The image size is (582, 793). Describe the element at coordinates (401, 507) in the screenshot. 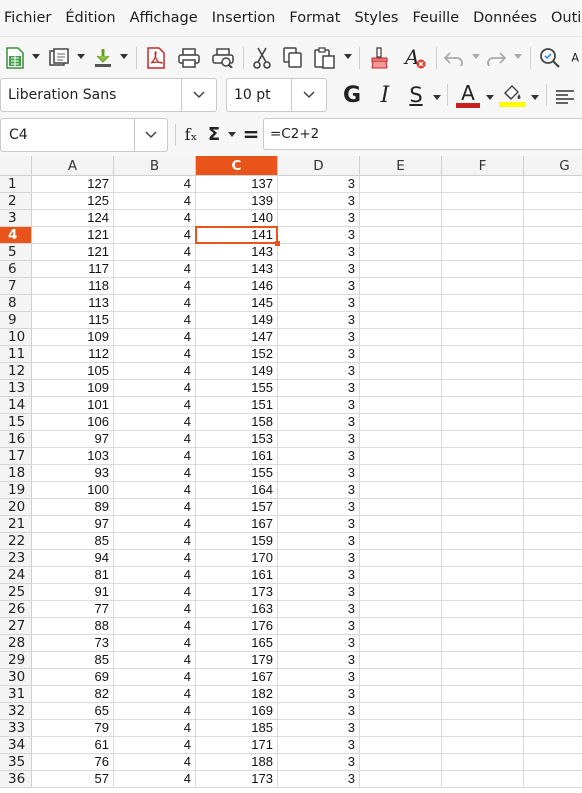

I see `cell-e20` at that location.